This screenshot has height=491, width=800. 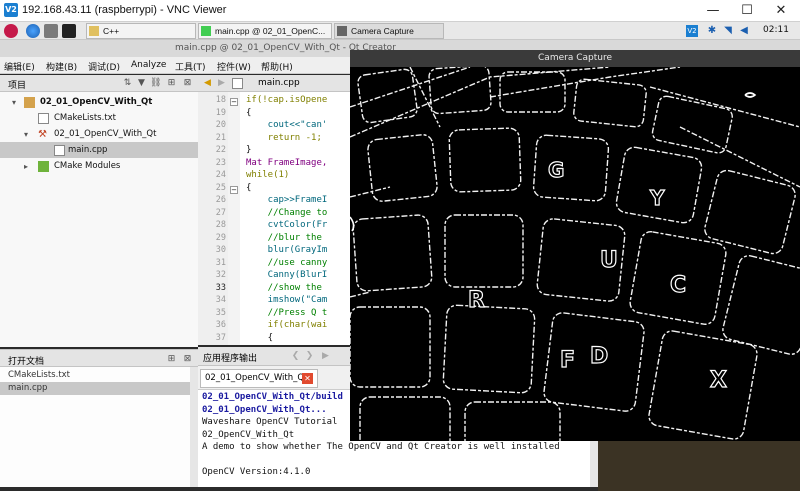 What do you see at coordinates (220, 212) in the screenshot?
I see `line-number: 27` at bounding box center [220, 212].